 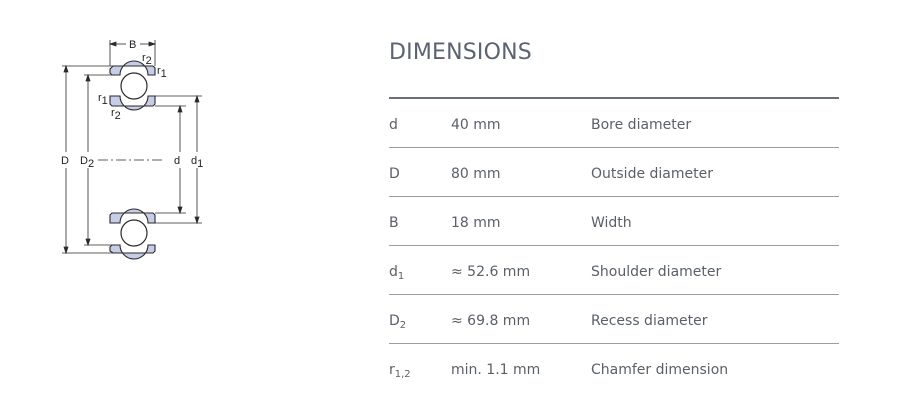 What do you see at coordinates (394, 174) in the screenshot?
I see `dimension-symbol: D` at bounding box center [394, 174].